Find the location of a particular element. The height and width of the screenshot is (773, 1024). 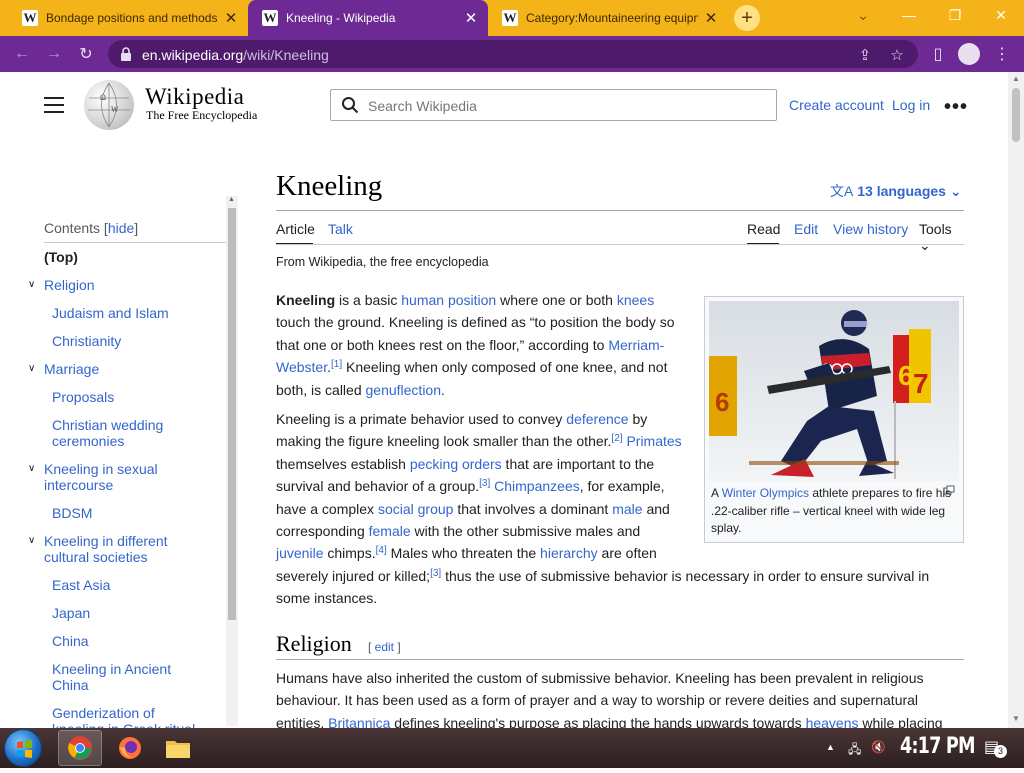

taskbar-clock: 4:17 PM is located at coordinates (938, 746).